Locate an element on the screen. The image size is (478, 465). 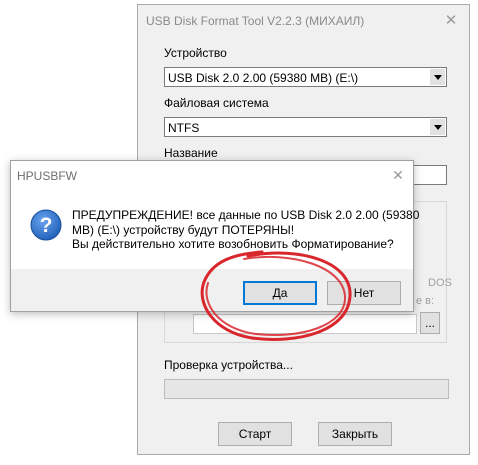
no-label: Нет is located at coordinates (364, 293).